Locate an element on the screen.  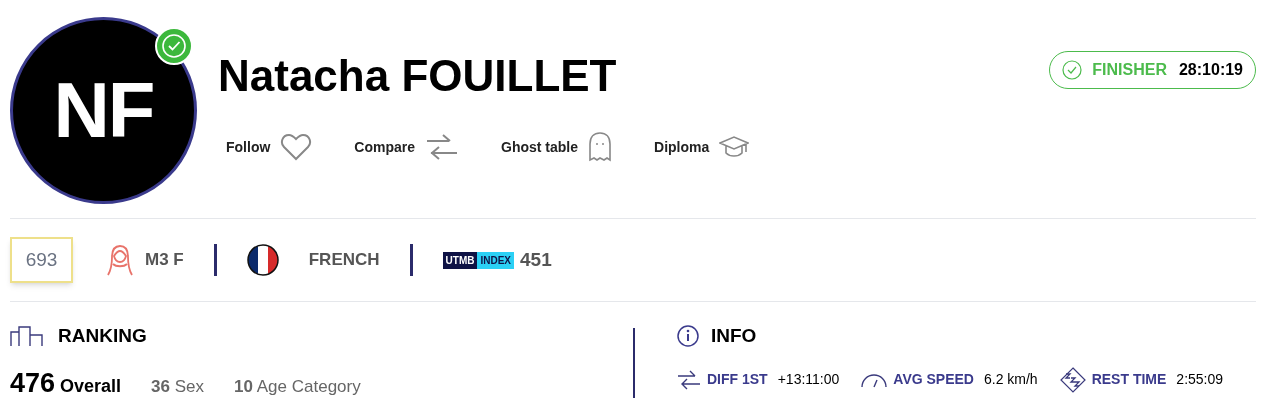
info-label: REST TIME is located at coordinates (1129, 379).